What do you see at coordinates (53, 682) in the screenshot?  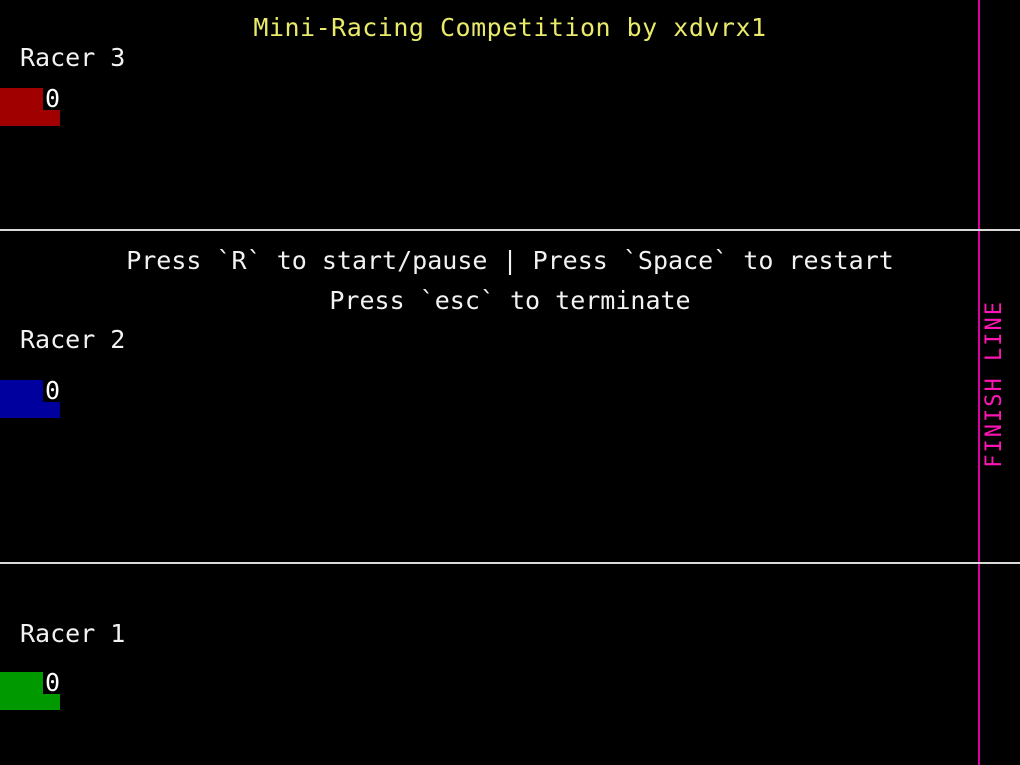 I see `score-racer1: 0` at bounding box center [53, 682].